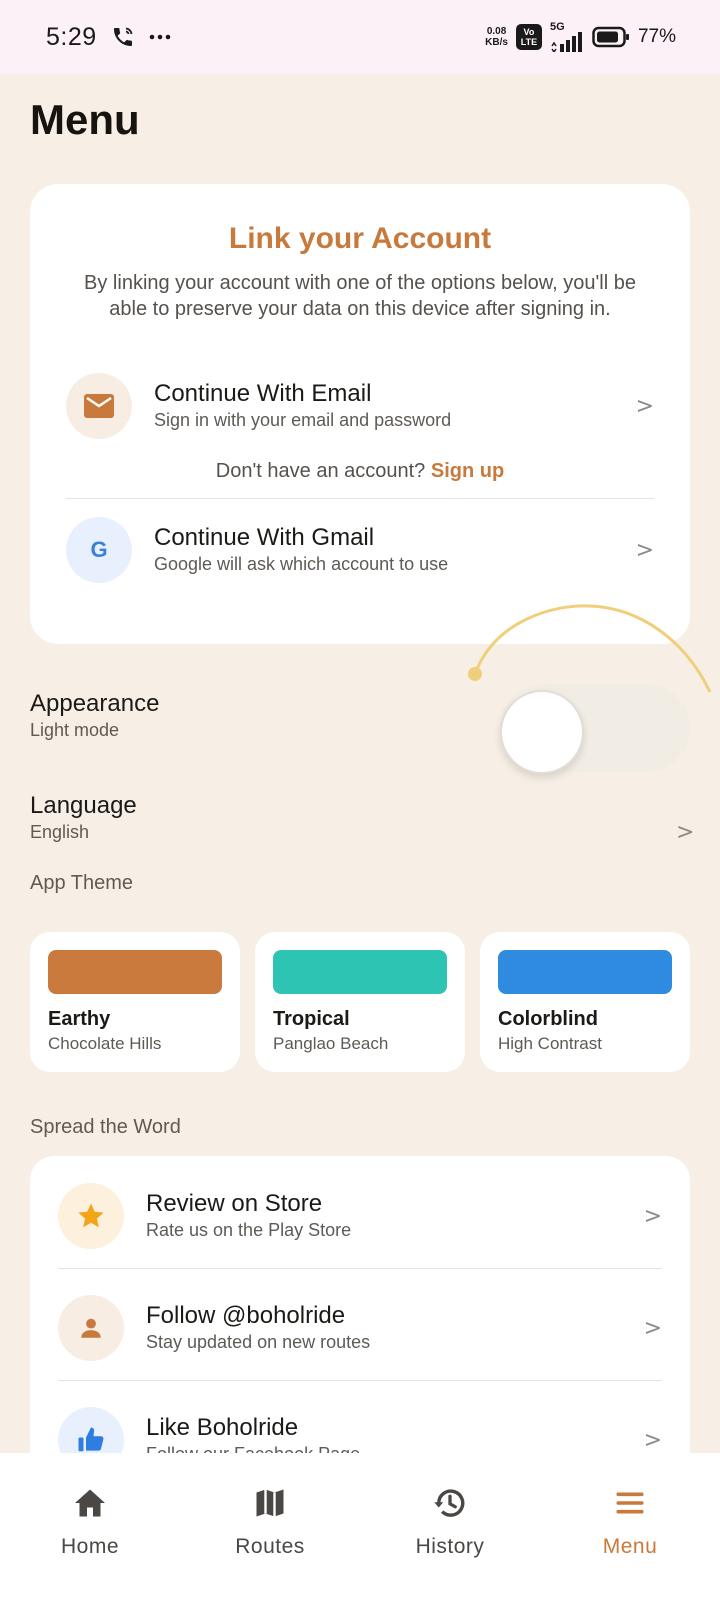 This screenshot has width=720, height=1600. I want to click on mail-icon, so click(99, 406).